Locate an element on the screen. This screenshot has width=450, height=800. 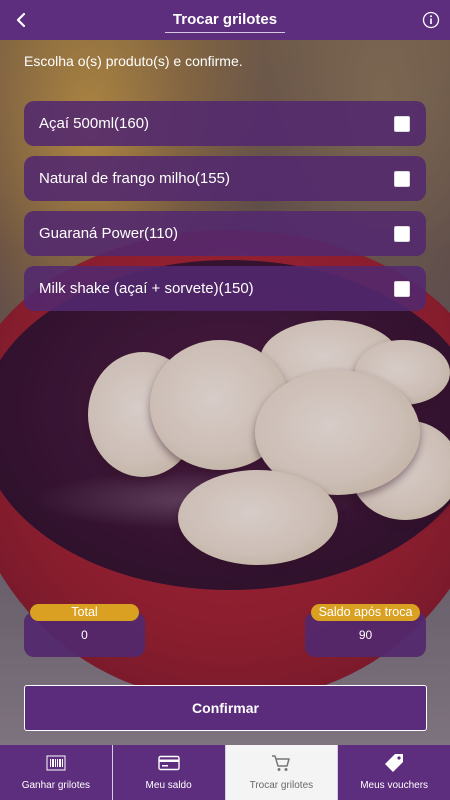
product-item: Natural de frango milho(155) is located at coordinates (225, 178).